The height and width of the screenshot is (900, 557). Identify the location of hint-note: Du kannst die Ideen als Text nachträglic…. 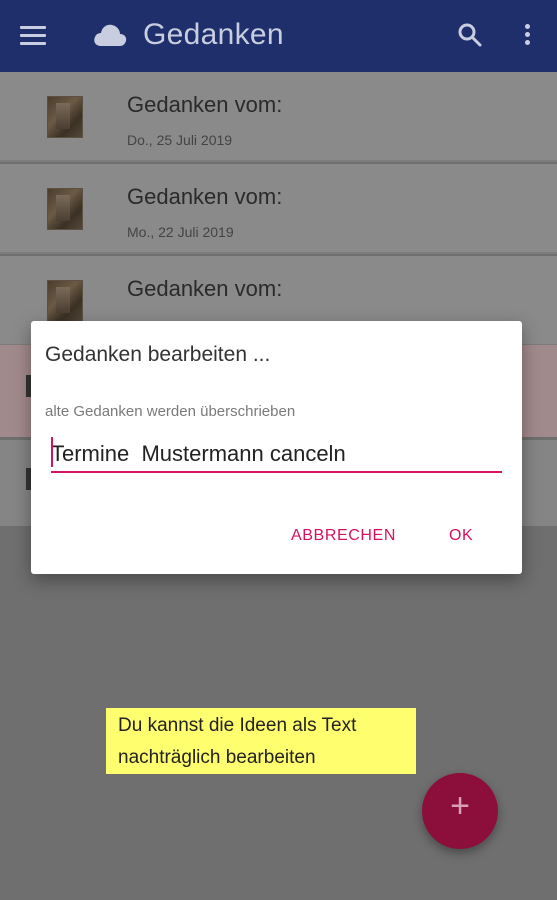
(261, 741).